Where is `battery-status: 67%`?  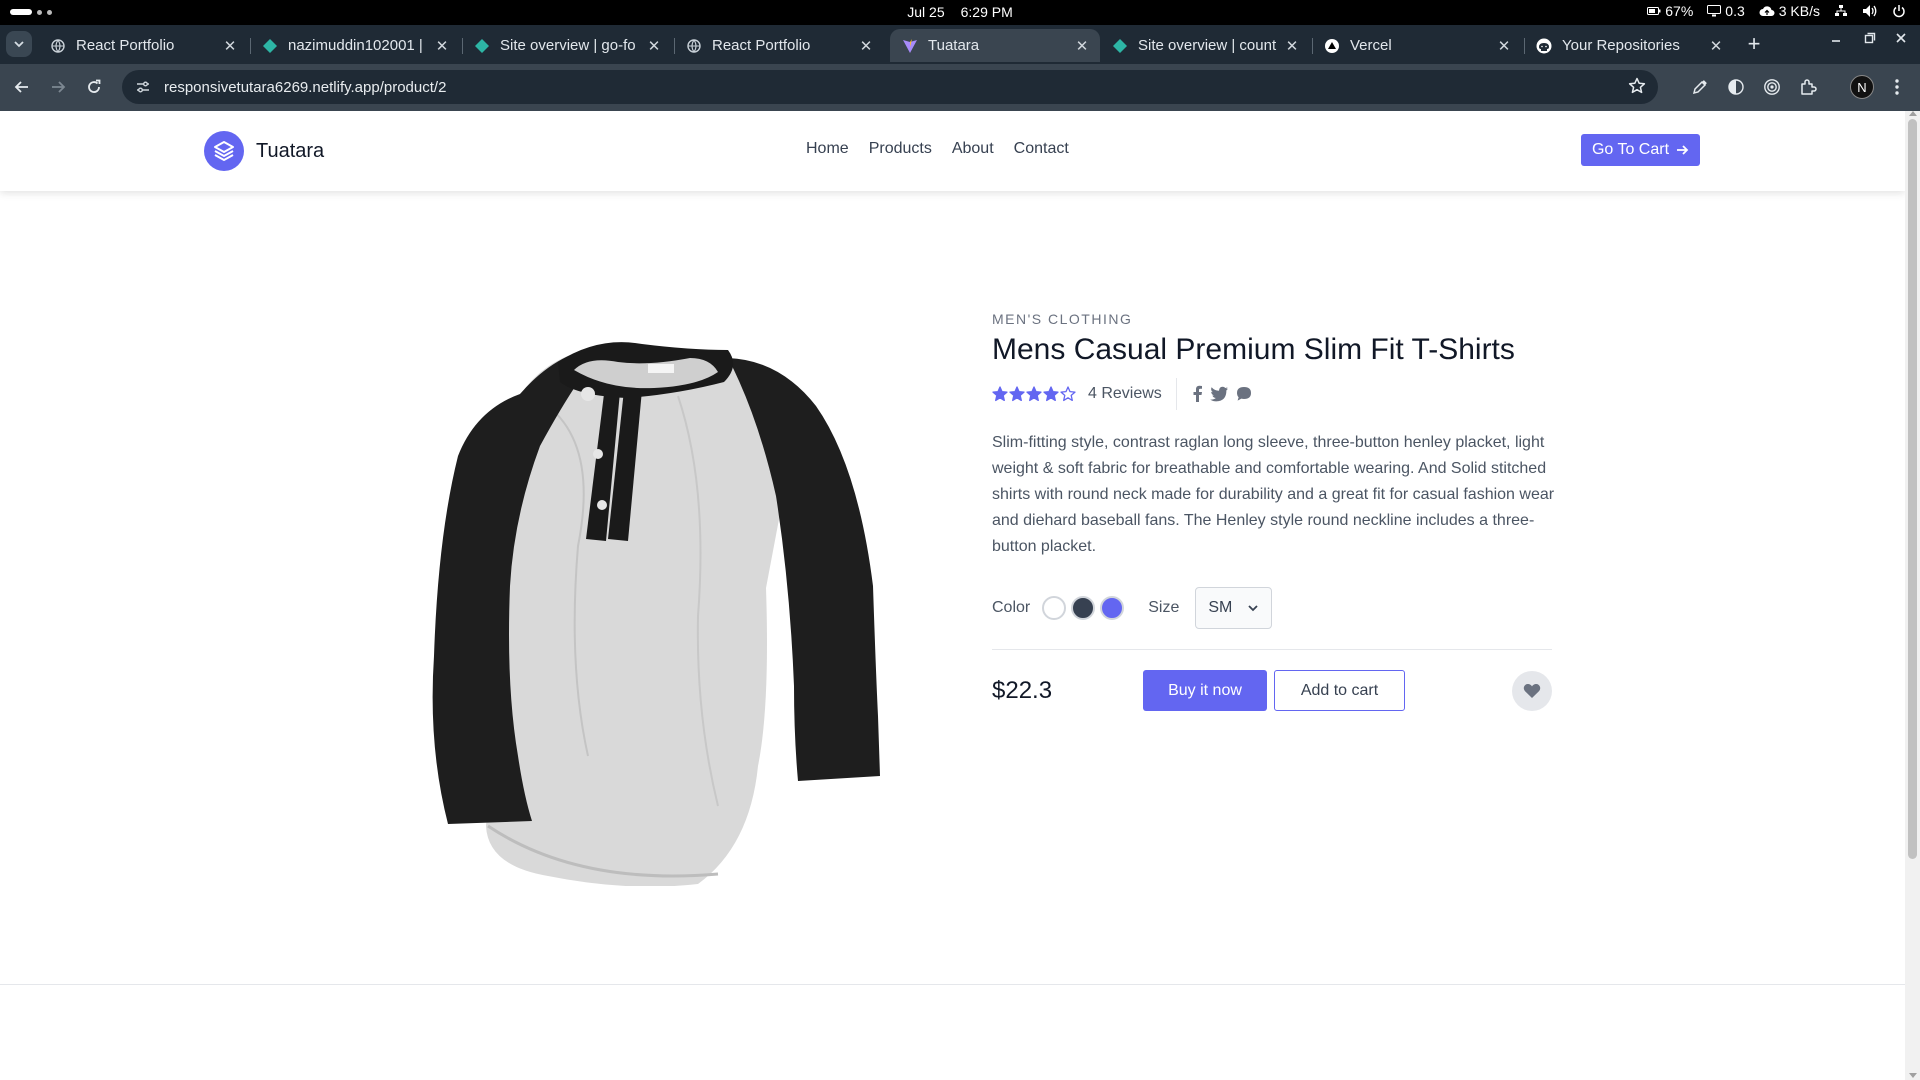
battery-status: 67% is located at coordinates (1670, 11).